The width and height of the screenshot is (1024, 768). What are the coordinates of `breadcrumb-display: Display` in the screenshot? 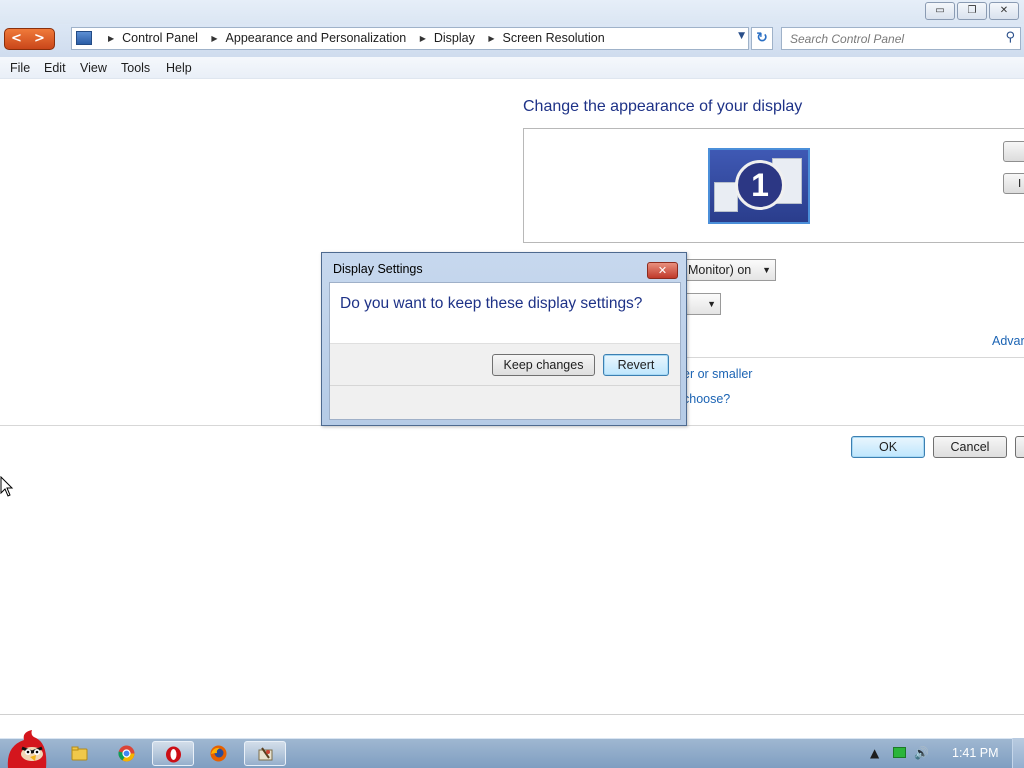 It's located at (454, 38).